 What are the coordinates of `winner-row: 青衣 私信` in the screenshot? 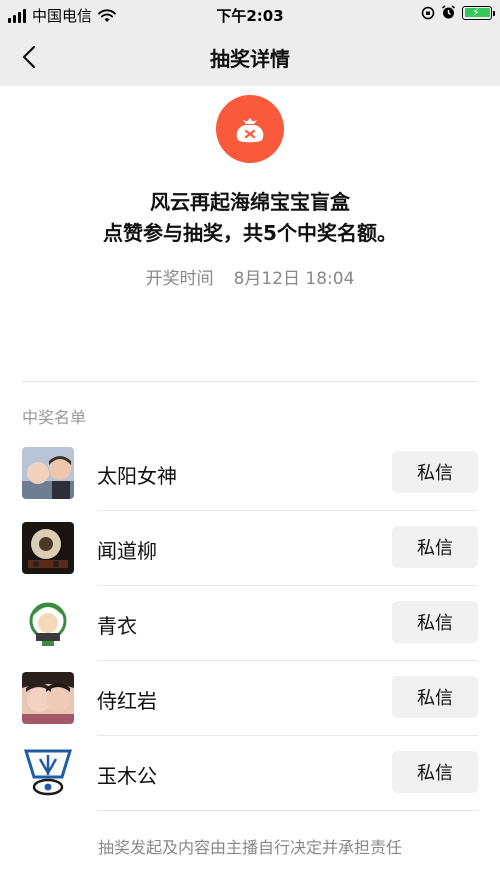 It's located at (250, 633).